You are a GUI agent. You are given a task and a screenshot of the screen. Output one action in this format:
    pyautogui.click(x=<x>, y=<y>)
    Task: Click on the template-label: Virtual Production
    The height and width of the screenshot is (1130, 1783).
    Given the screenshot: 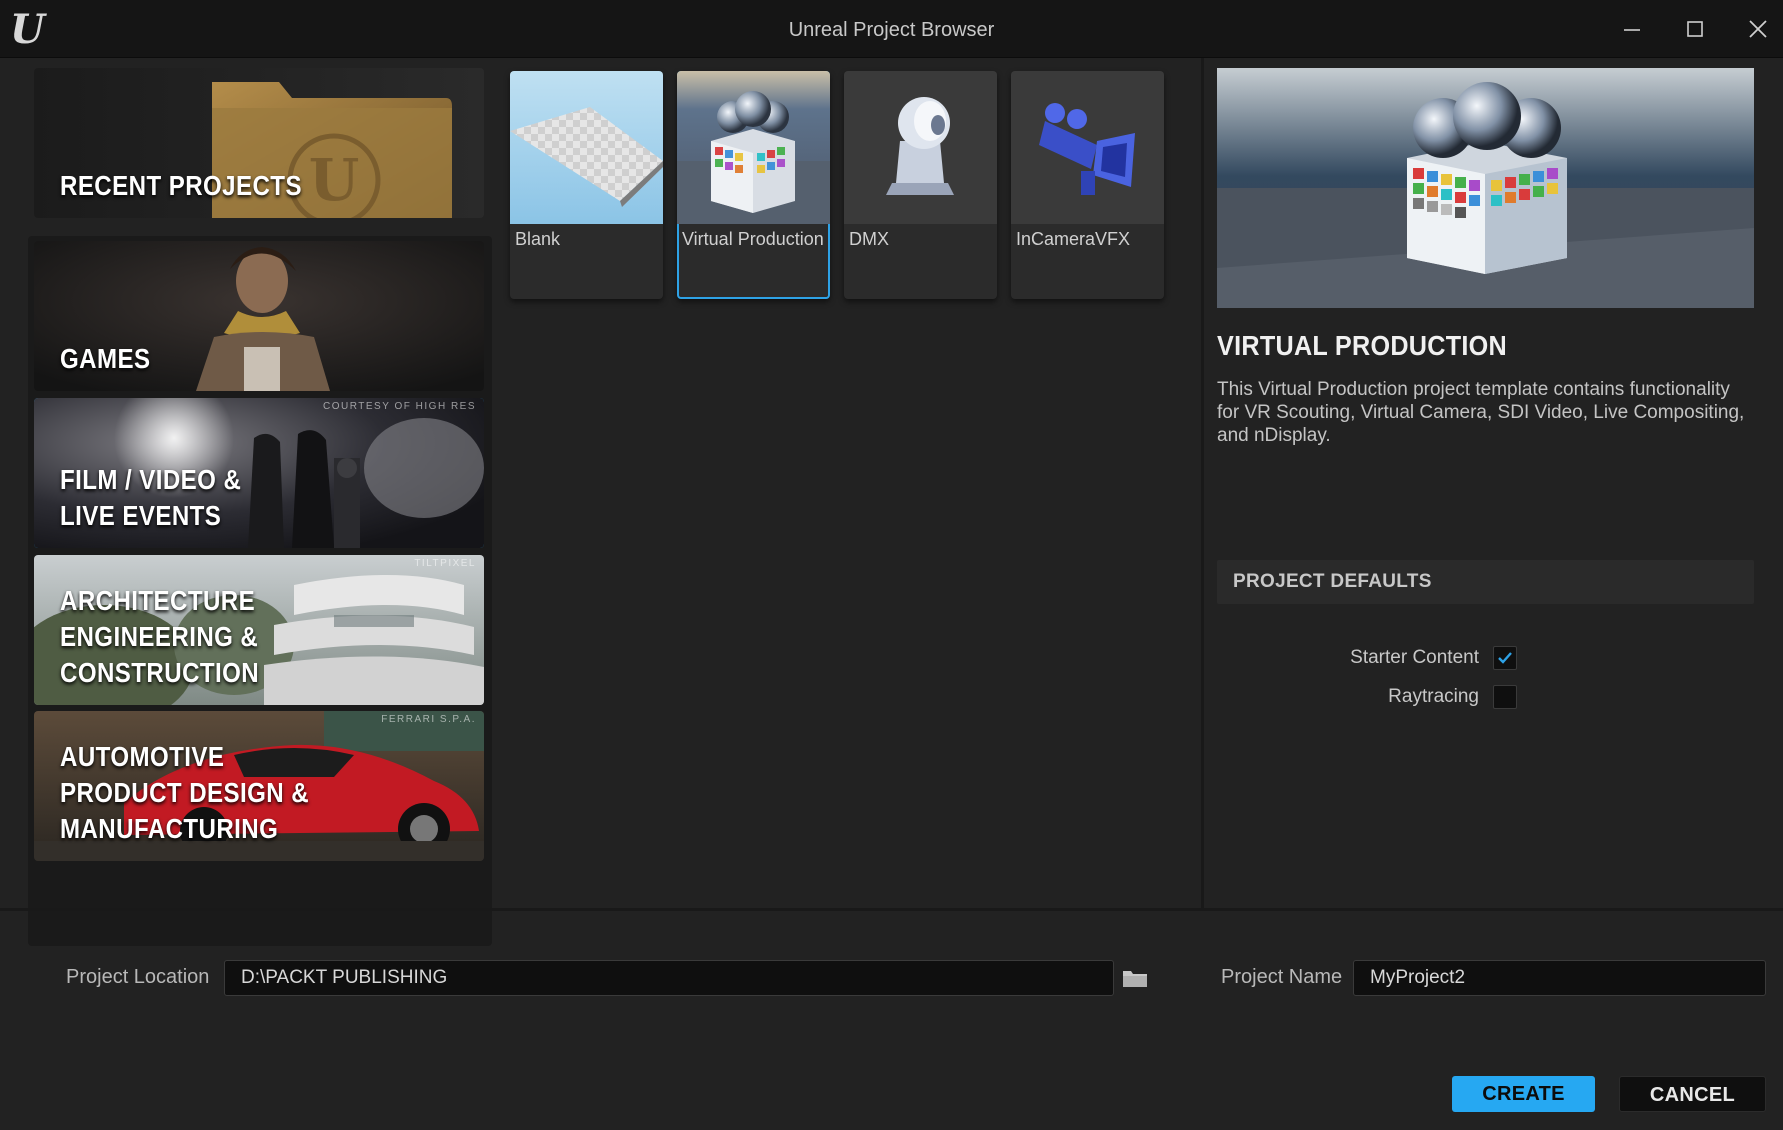 What is the action you would take?
    pyautogui.click(x=753, y=239)
    